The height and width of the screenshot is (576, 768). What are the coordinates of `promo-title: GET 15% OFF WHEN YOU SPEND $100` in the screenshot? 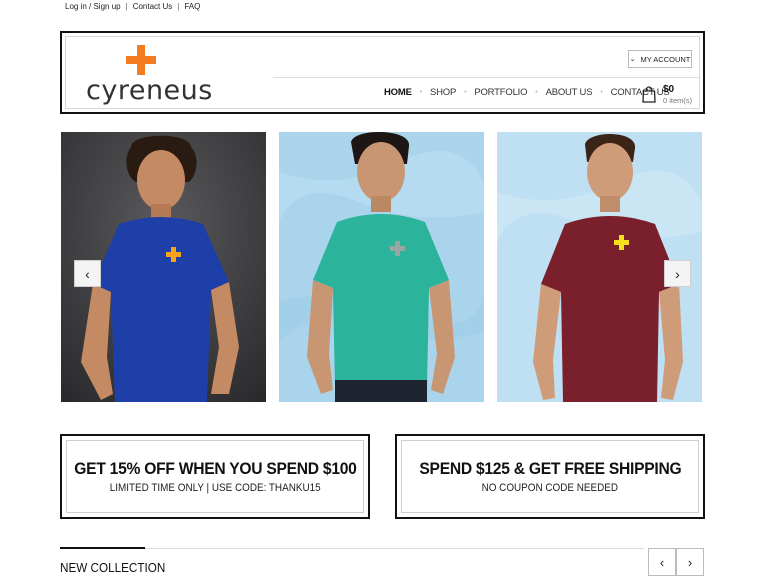 It's located at (215, 468).